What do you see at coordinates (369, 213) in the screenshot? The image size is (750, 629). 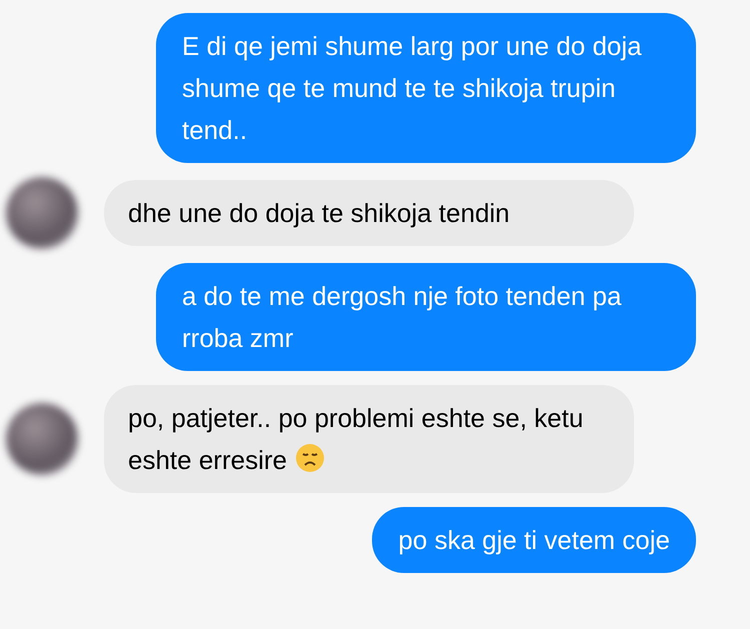 I see `received-message-bubble: dhe une do doja te shikoja tendin` at bounding box center [369, 213].